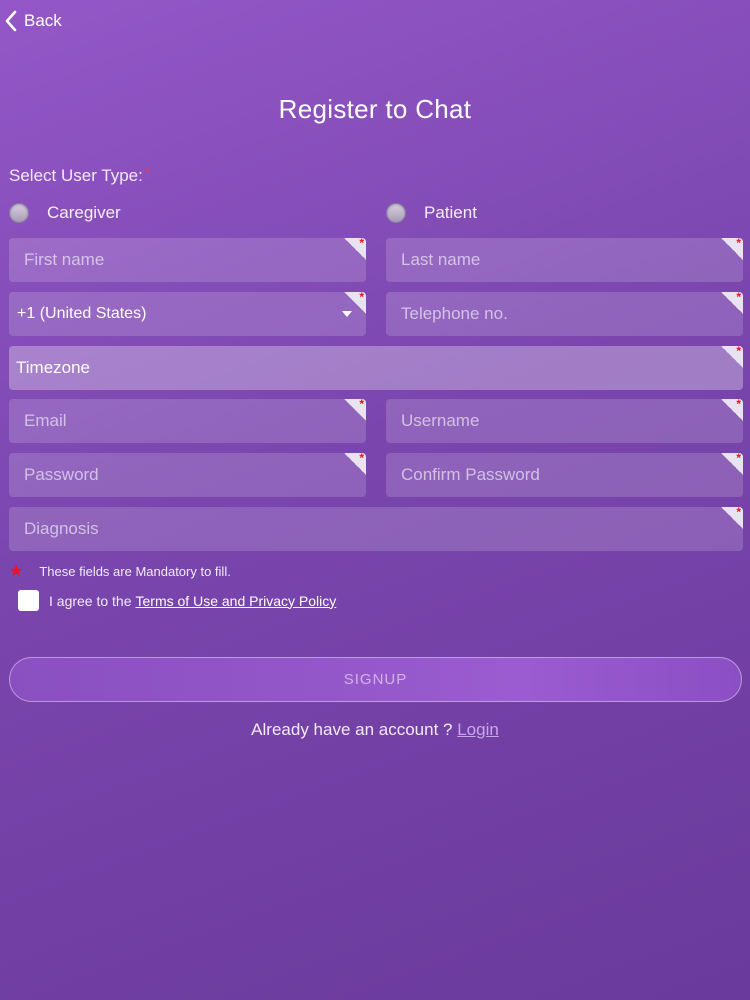 The width and height of the screenshot is (750, 1000). I want to click on diagnosis-input, so click(383, 529).